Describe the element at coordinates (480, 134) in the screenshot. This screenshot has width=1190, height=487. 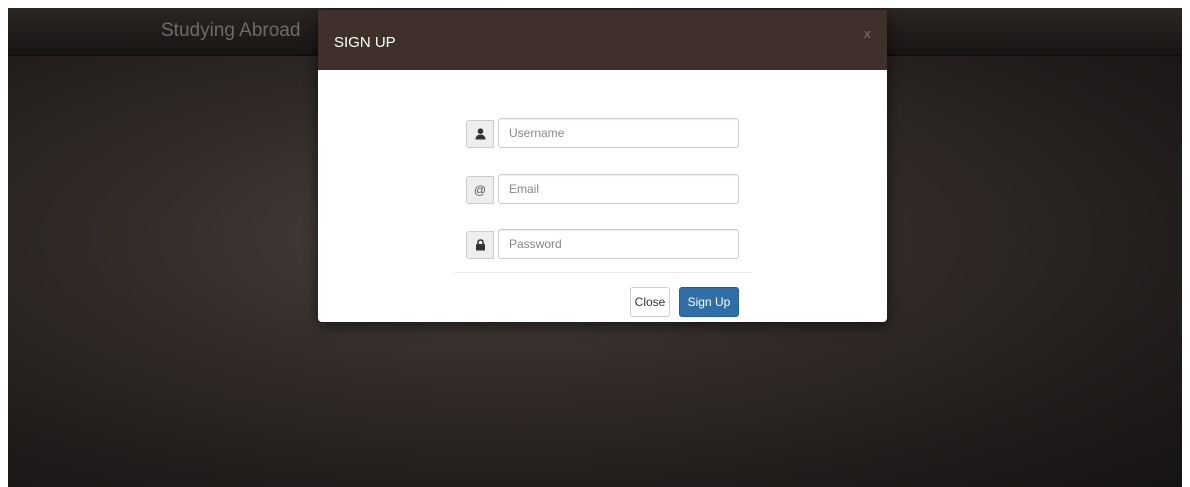
I see `user-icon` at that location.